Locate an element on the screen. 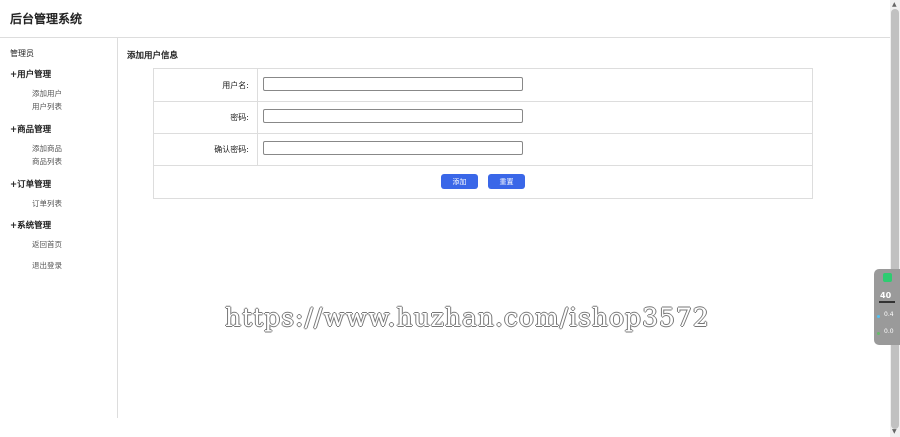 The height and width of the screenshot is (437, 900). download-rate: 0.0 is located at coordinates (889, 331).